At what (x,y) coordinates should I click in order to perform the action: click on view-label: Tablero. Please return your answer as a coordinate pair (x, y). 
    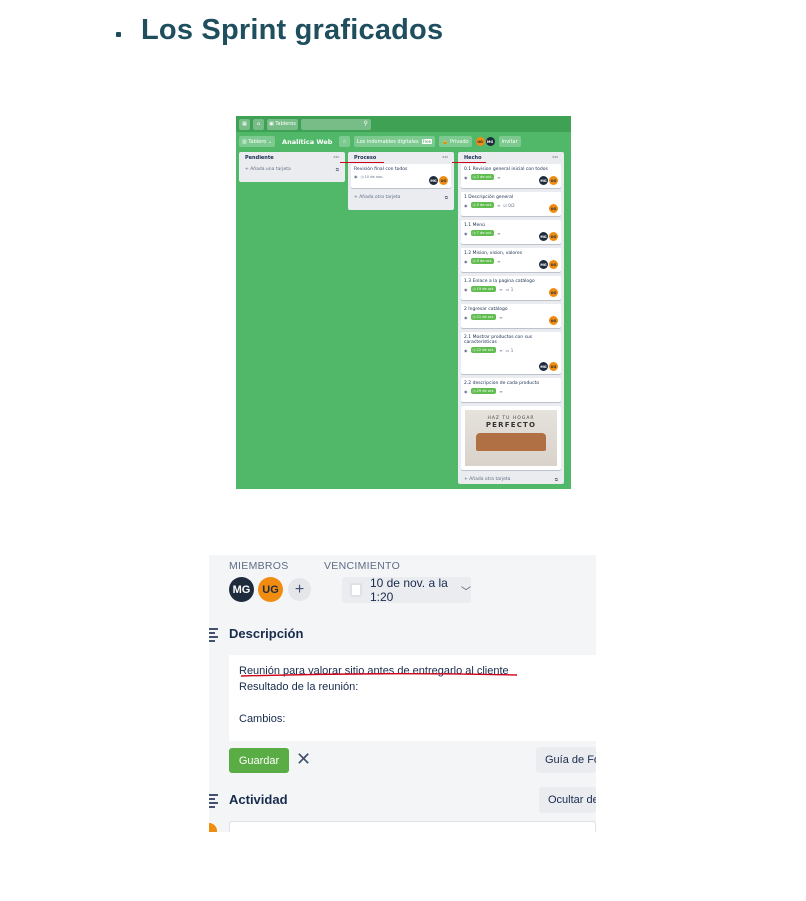
    Looking at the image, I should click on (257, 141).